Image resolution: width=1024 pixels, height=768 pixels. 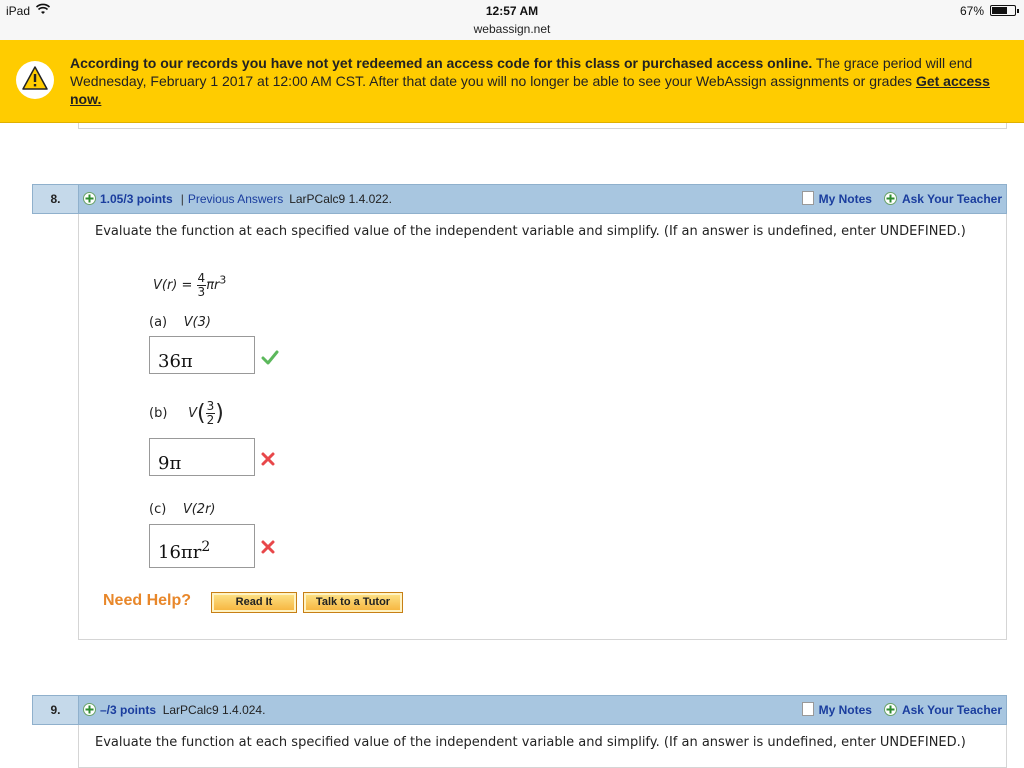 What do you see at coordinates (147, 600) in the screenshot?
I see `need-help-label: Need Help?` at bounding box center [147, 600].